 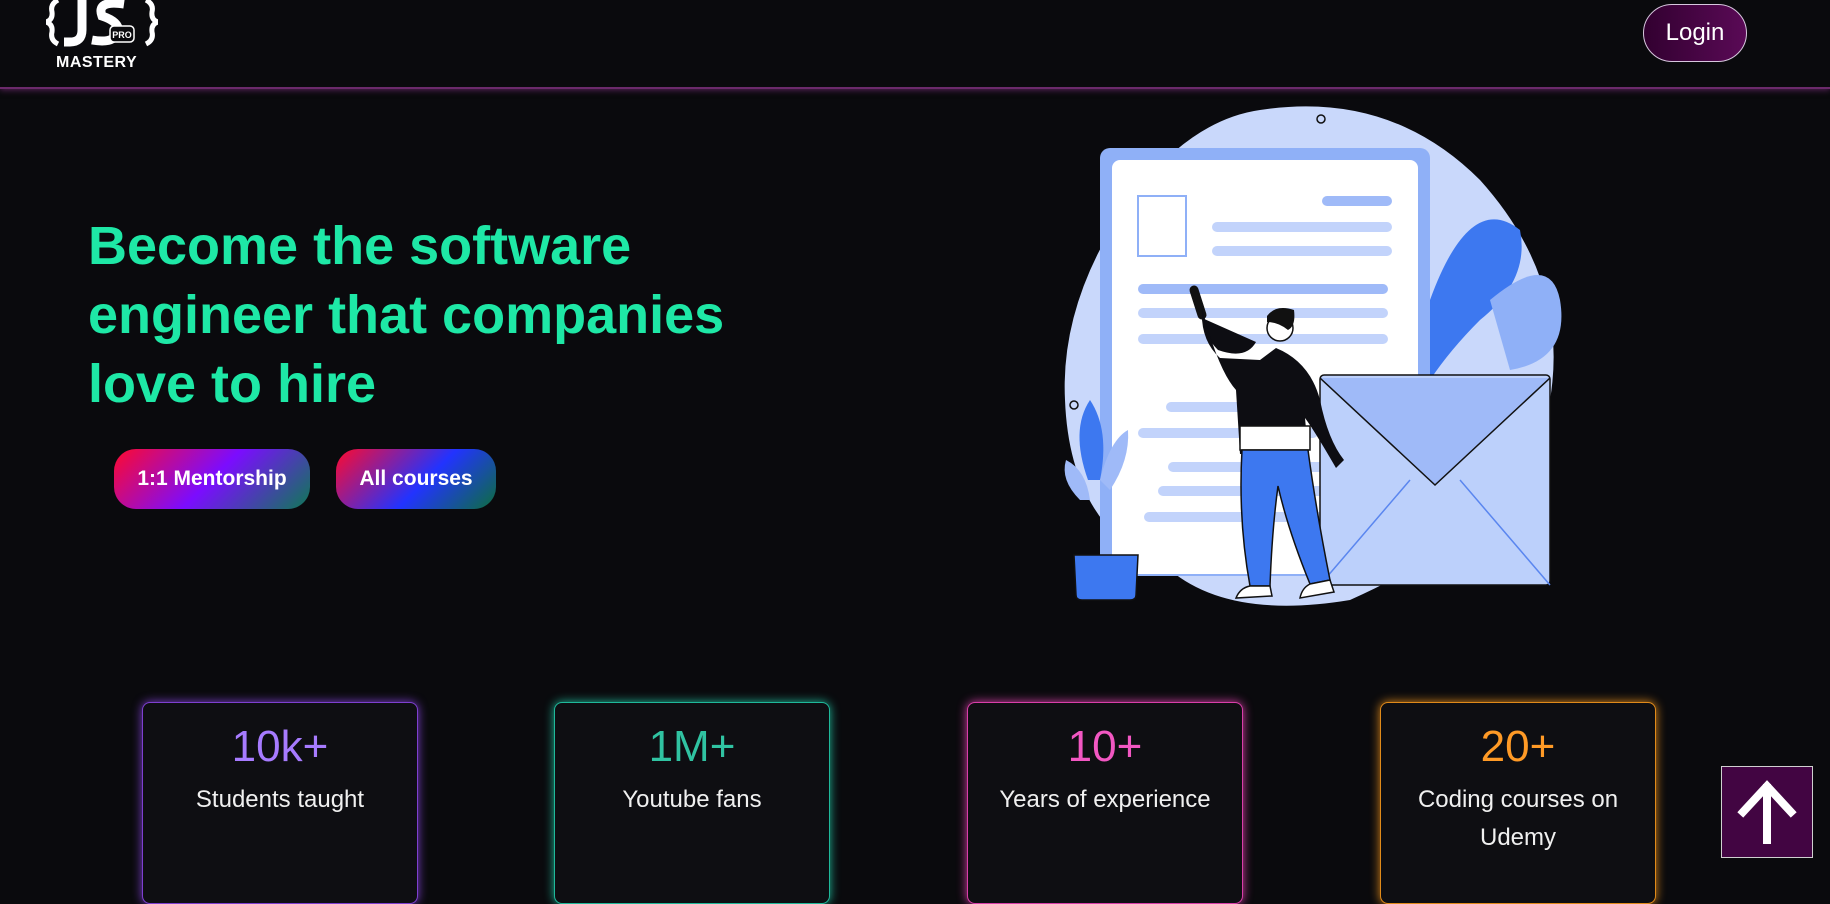 I want to click on stat-value: 20+, so click(x=1518, y=746).